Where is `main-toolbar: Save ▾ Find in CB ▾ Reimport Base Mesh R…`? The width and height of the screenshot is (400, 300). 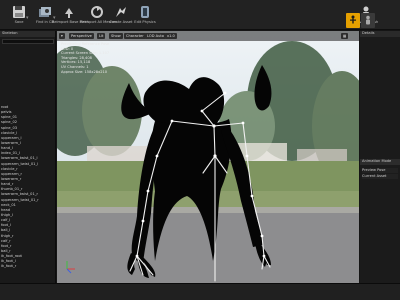 main-toolbar: Save ▾ Find in CB ▾ Reimport Base Mesh R… is located at coordinates (200, 15).